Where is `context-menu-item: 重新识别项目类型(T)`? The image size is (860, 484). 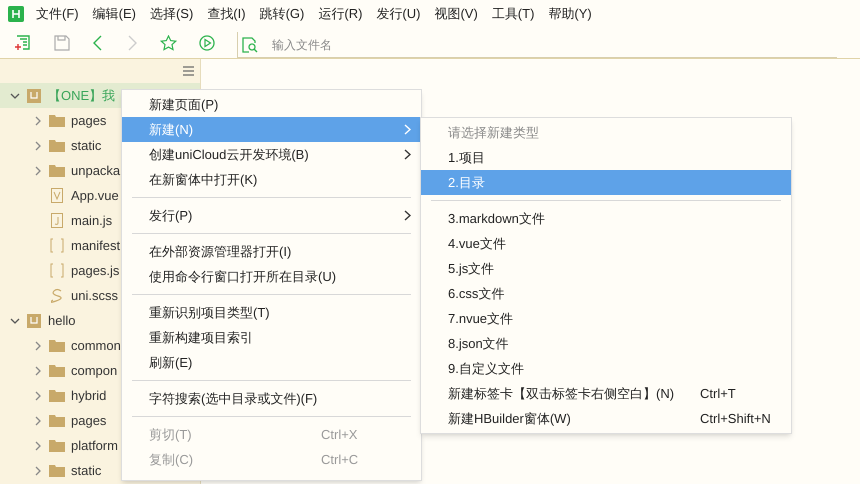
context-menu-item: 重新识别项目类型(T) is located at coordinates (271, 312).